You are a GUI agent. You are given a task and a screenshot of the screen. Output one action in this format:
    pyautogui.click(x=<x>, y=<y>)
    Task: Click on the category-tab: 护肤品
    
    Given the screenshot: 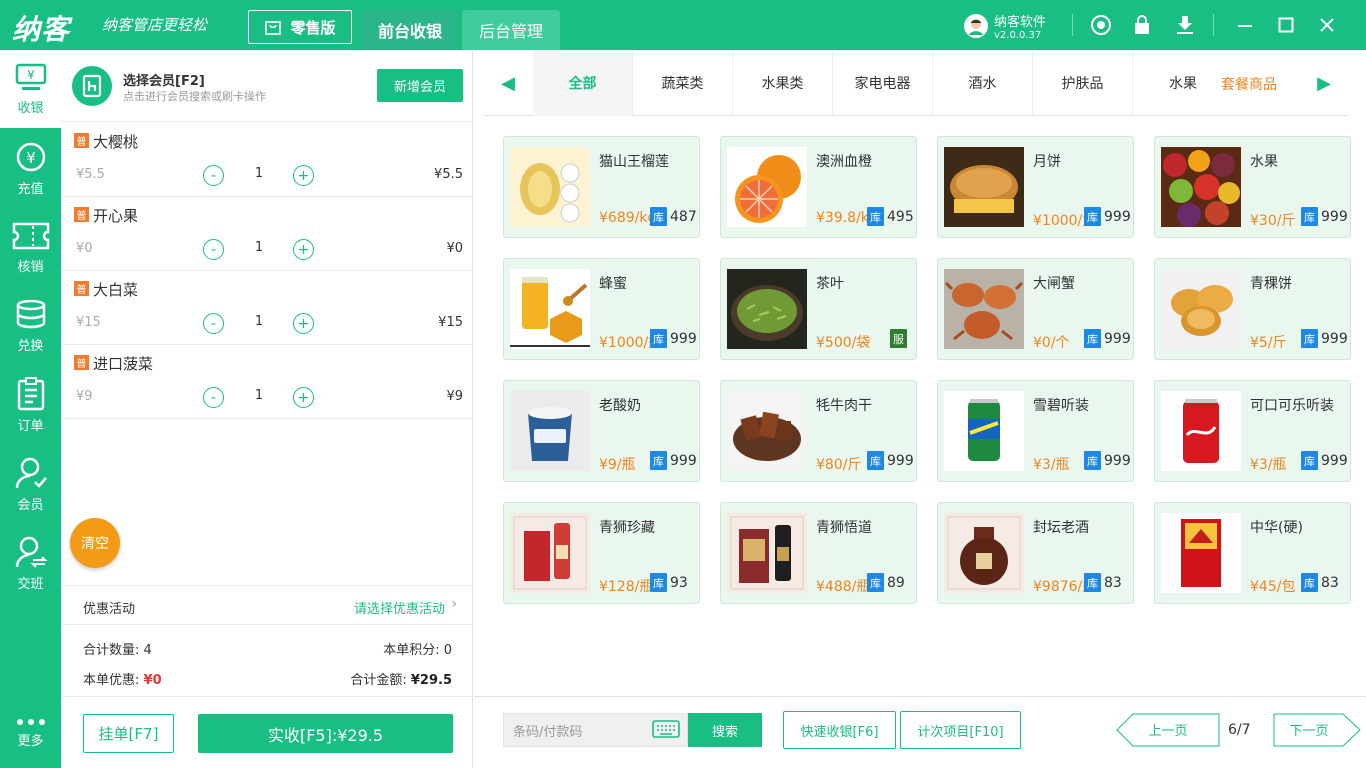 What is the action you would take?
    pyautogui.click(x=1083, y=83)
    